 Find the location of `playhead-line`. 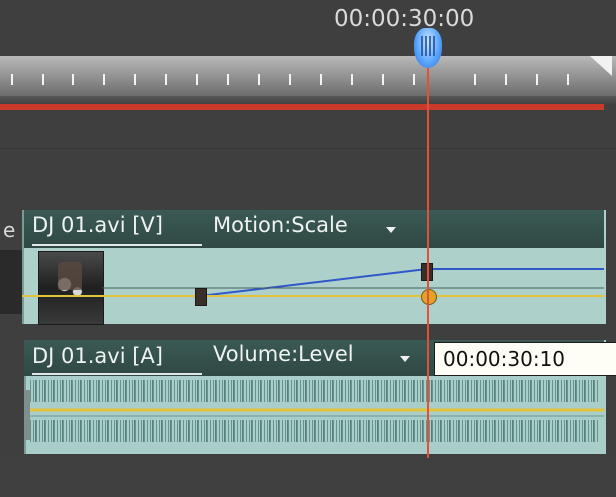

playhead-line is located at coordinates (428, 281).